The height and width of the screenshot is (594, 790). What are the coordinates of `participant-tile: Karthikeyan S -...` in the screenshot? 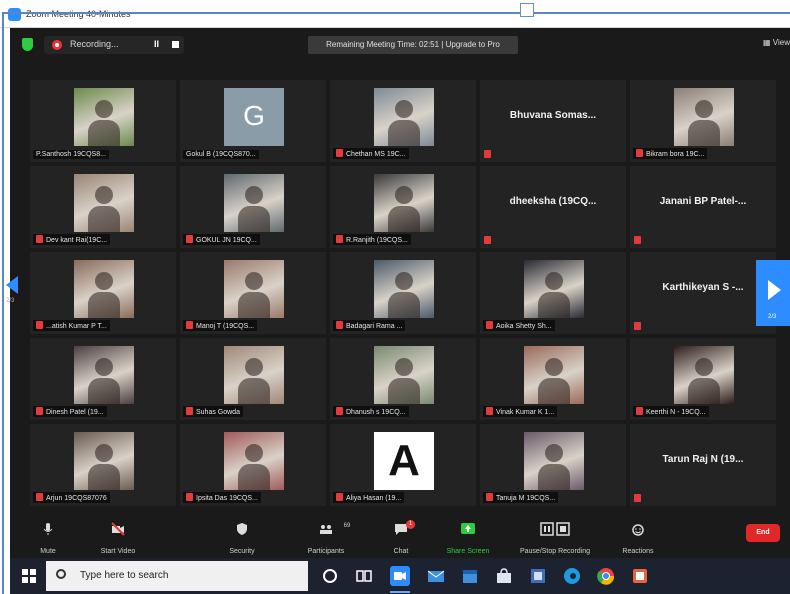 It's located at (703, 293).